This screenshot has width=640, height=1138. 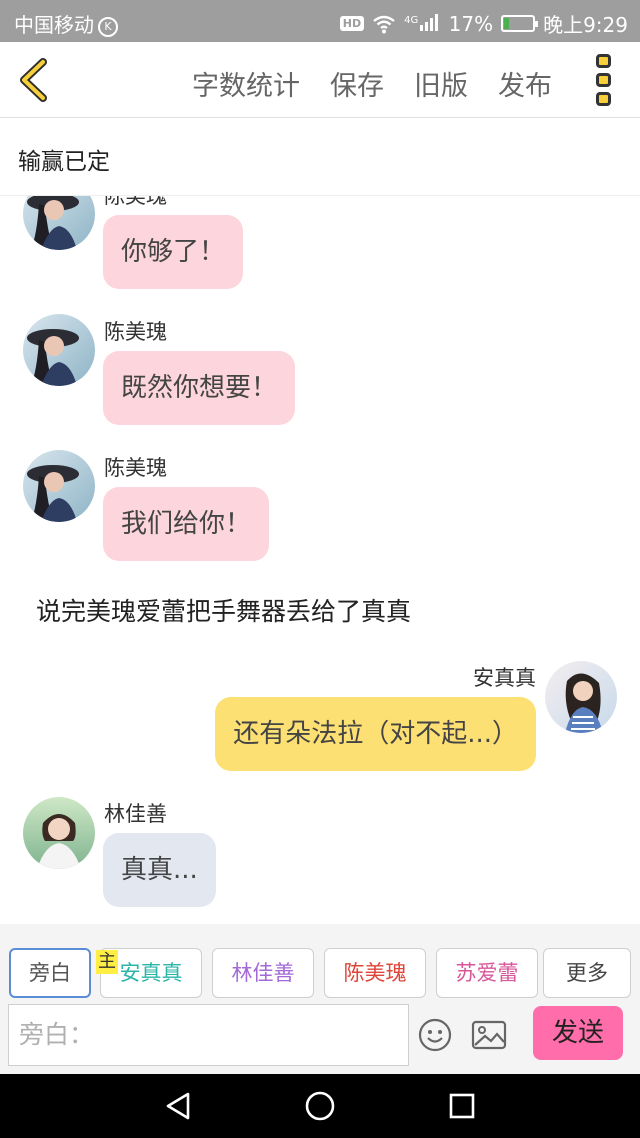 What do you see at coordinates (471, 23) in the screenshot?
I see `battery-percent: 17%` at bounding box center [471, 23].